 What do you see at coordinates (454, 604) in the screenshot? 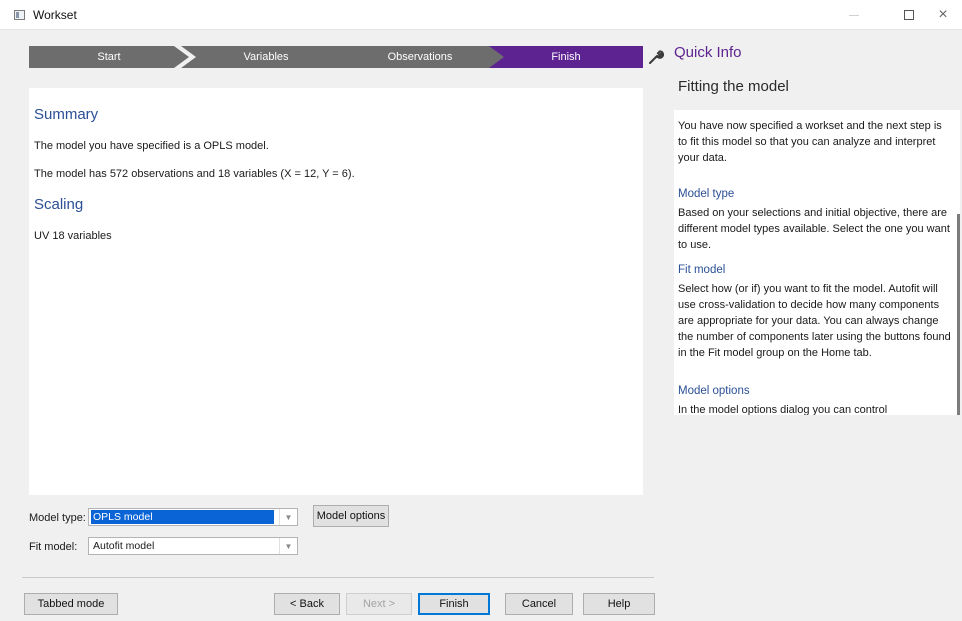
I see `finish-button: Finish` at bounding box center [454, 604].